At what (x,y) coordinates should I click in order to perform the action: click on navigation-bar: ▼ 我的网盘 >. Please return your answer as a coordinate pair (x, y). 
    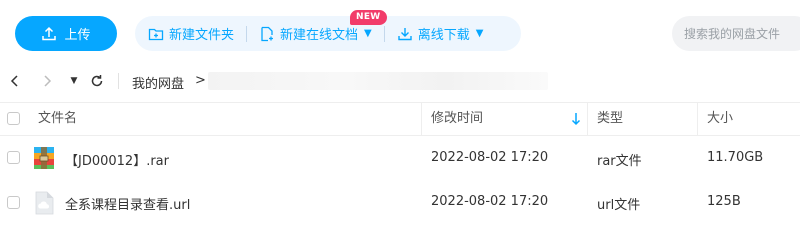
    Looking at the image, I should click on (400, 81).